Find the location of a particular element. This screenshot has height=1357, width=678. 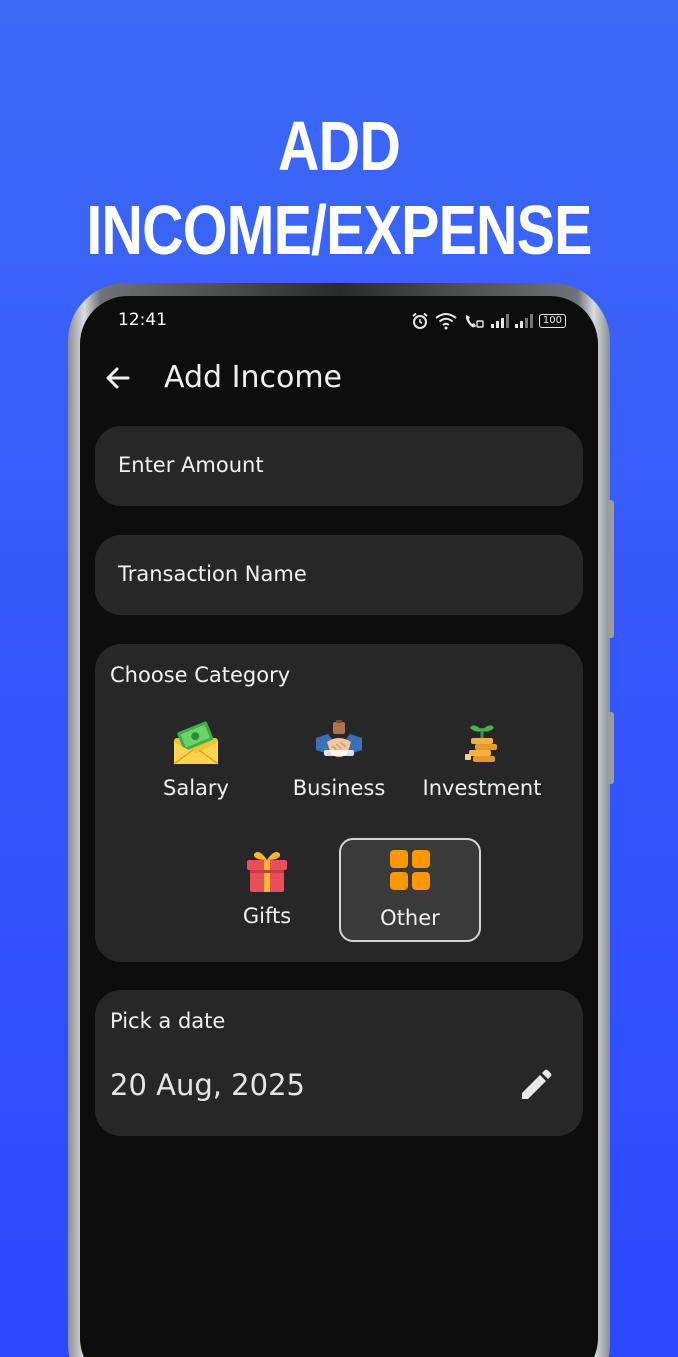

page-title: Add Income is located at coordinates (253, 377).